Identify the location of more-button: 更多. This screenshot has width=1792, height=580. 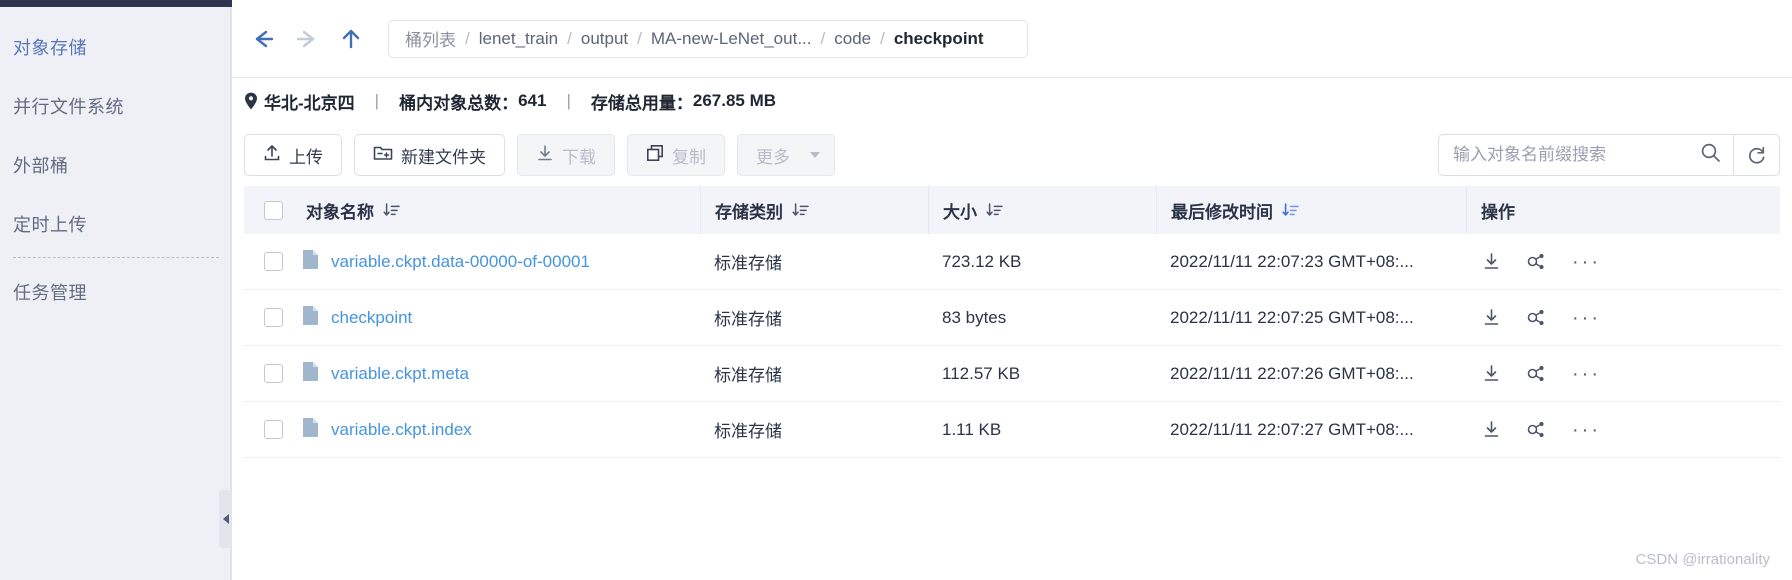
(786, 155).